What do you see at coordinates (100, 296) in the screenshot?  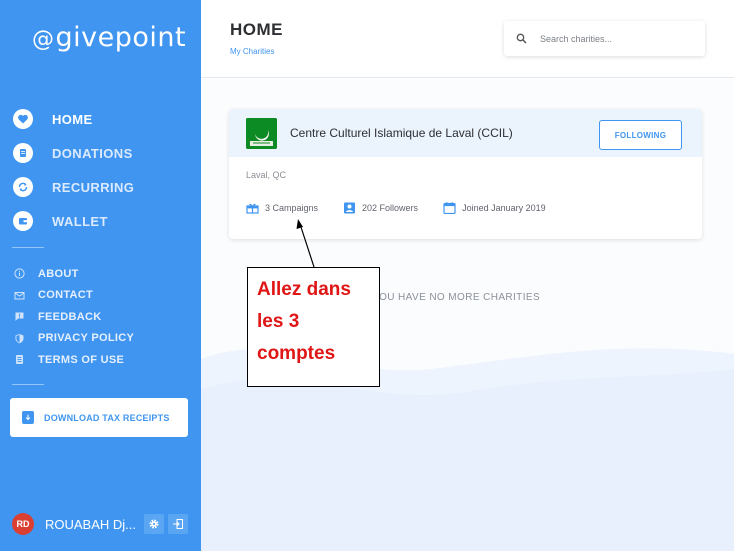 I see `nav-item-contact: CONTACT` at bounding box center [100, 296].